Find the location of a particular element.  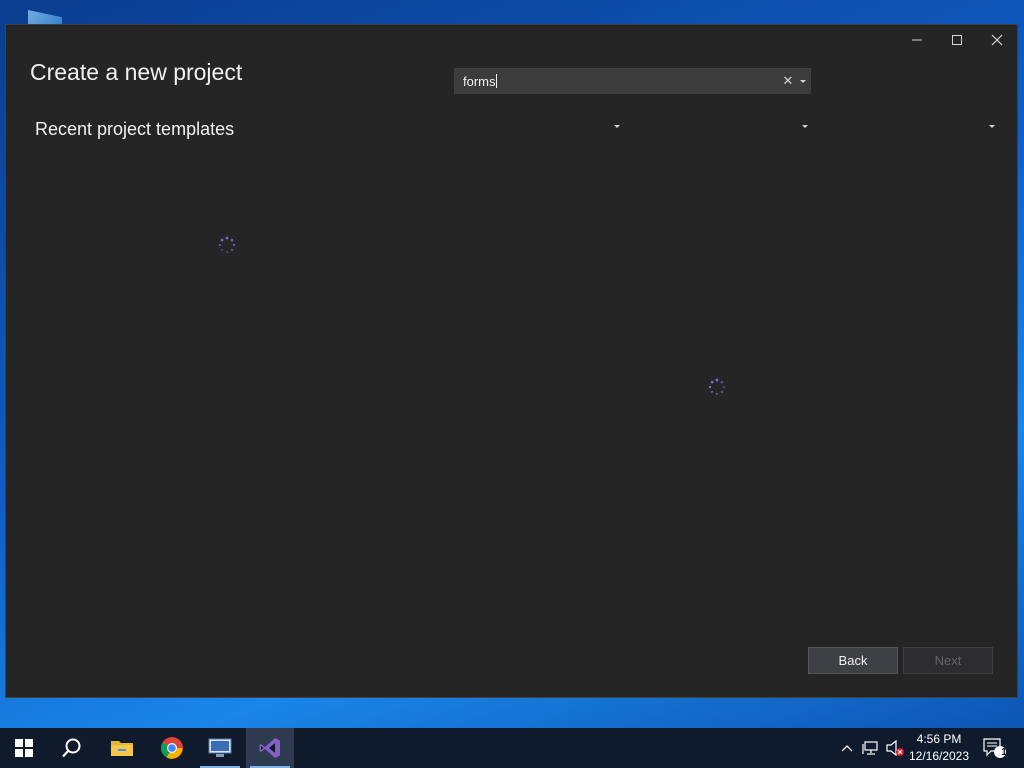

window-controls is located at coordinates (957, 40).